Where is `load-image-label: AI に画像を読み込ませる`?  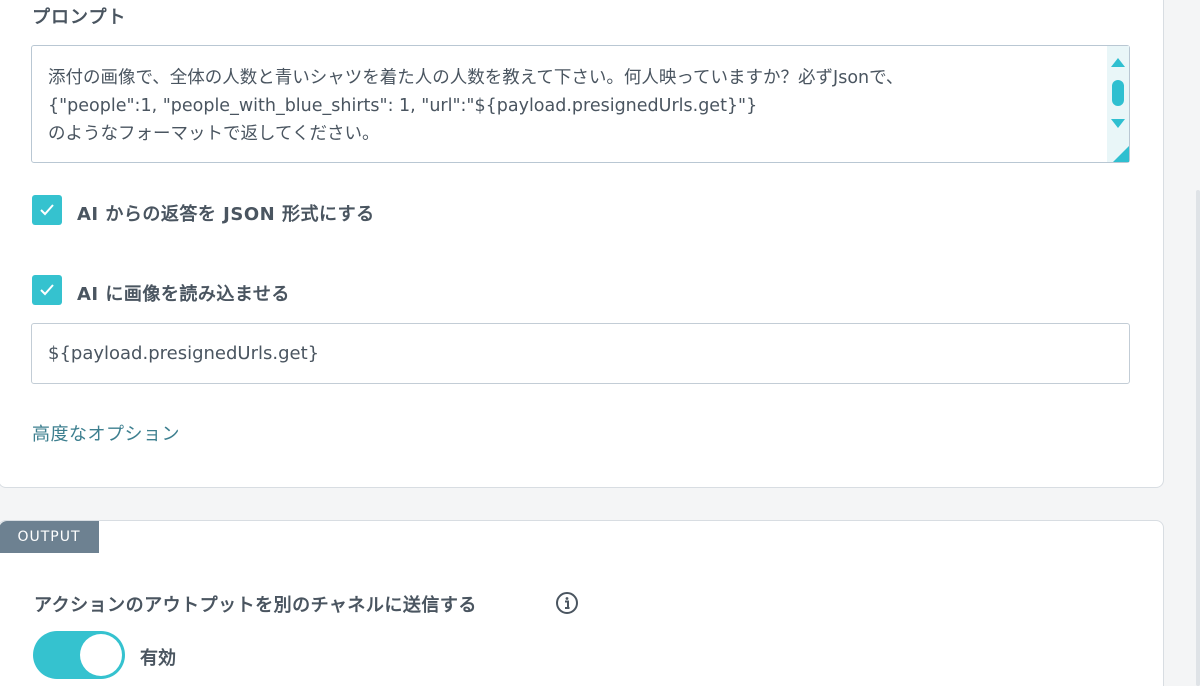 load-image-label: AI に画像を読み込ませる is located at coordinates (183, 293).